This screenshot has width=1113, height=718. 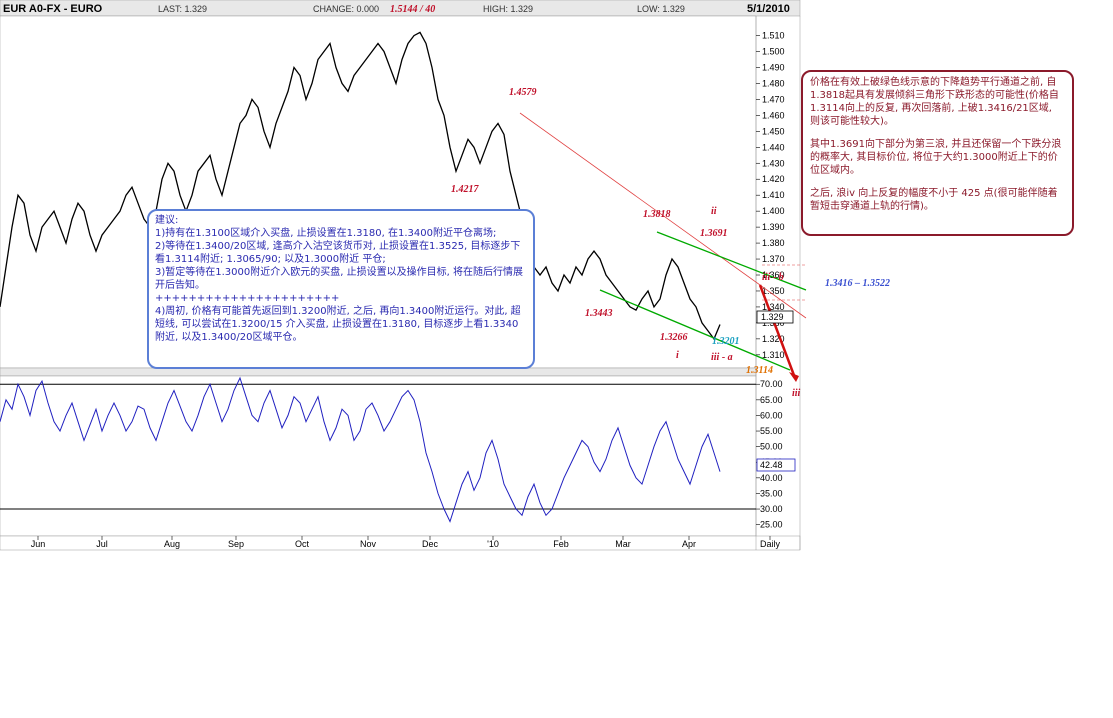 I want to click on last-price-label: 1.329, so click(x=772, y=317).